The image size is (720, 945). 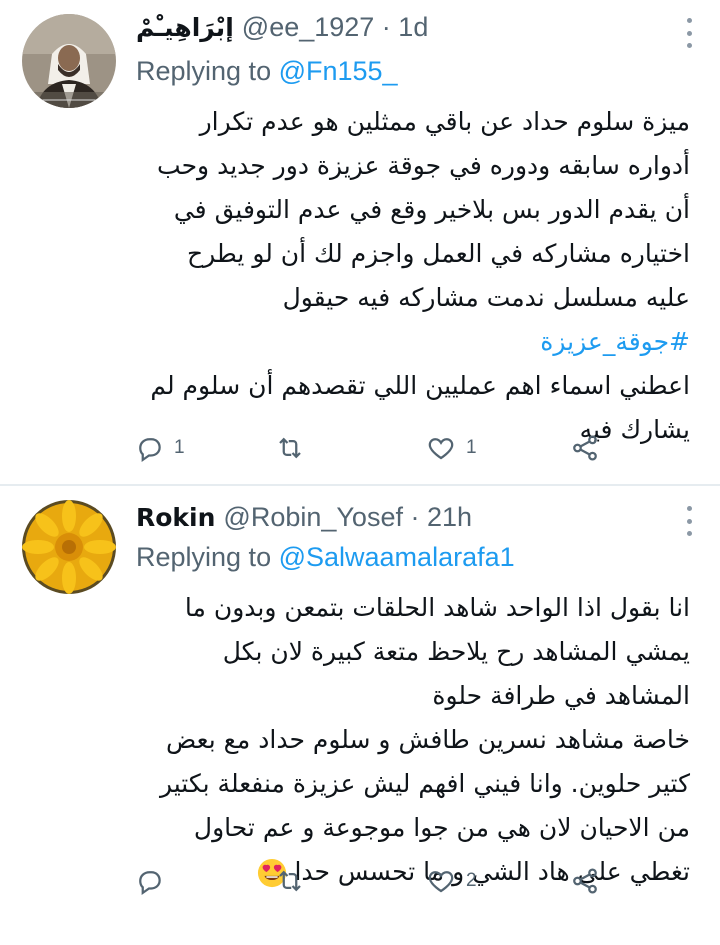 I want to click on handle-and-time: @Robin_Yosef · 21h, so click(x=347, y=517).